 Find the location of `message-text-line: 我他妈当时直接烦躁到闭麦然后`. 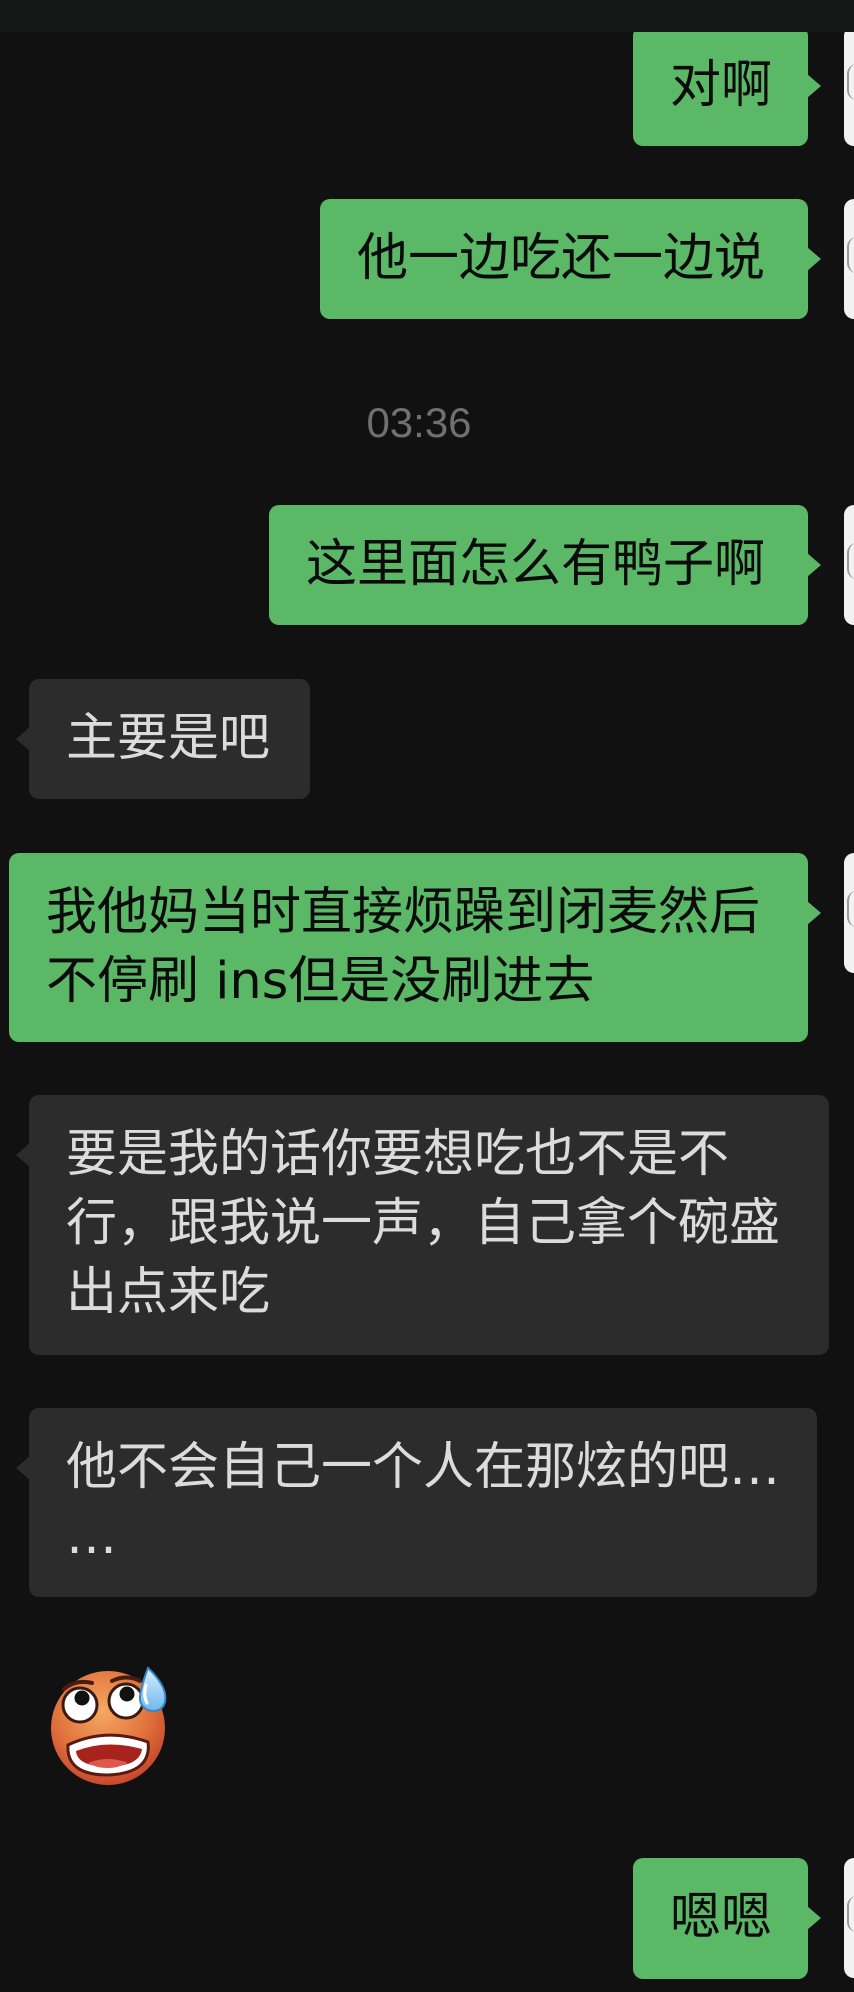

message-text-line: 我他妈当时直接烦躁到闭麦然后 is located at coordinates (403, 912).